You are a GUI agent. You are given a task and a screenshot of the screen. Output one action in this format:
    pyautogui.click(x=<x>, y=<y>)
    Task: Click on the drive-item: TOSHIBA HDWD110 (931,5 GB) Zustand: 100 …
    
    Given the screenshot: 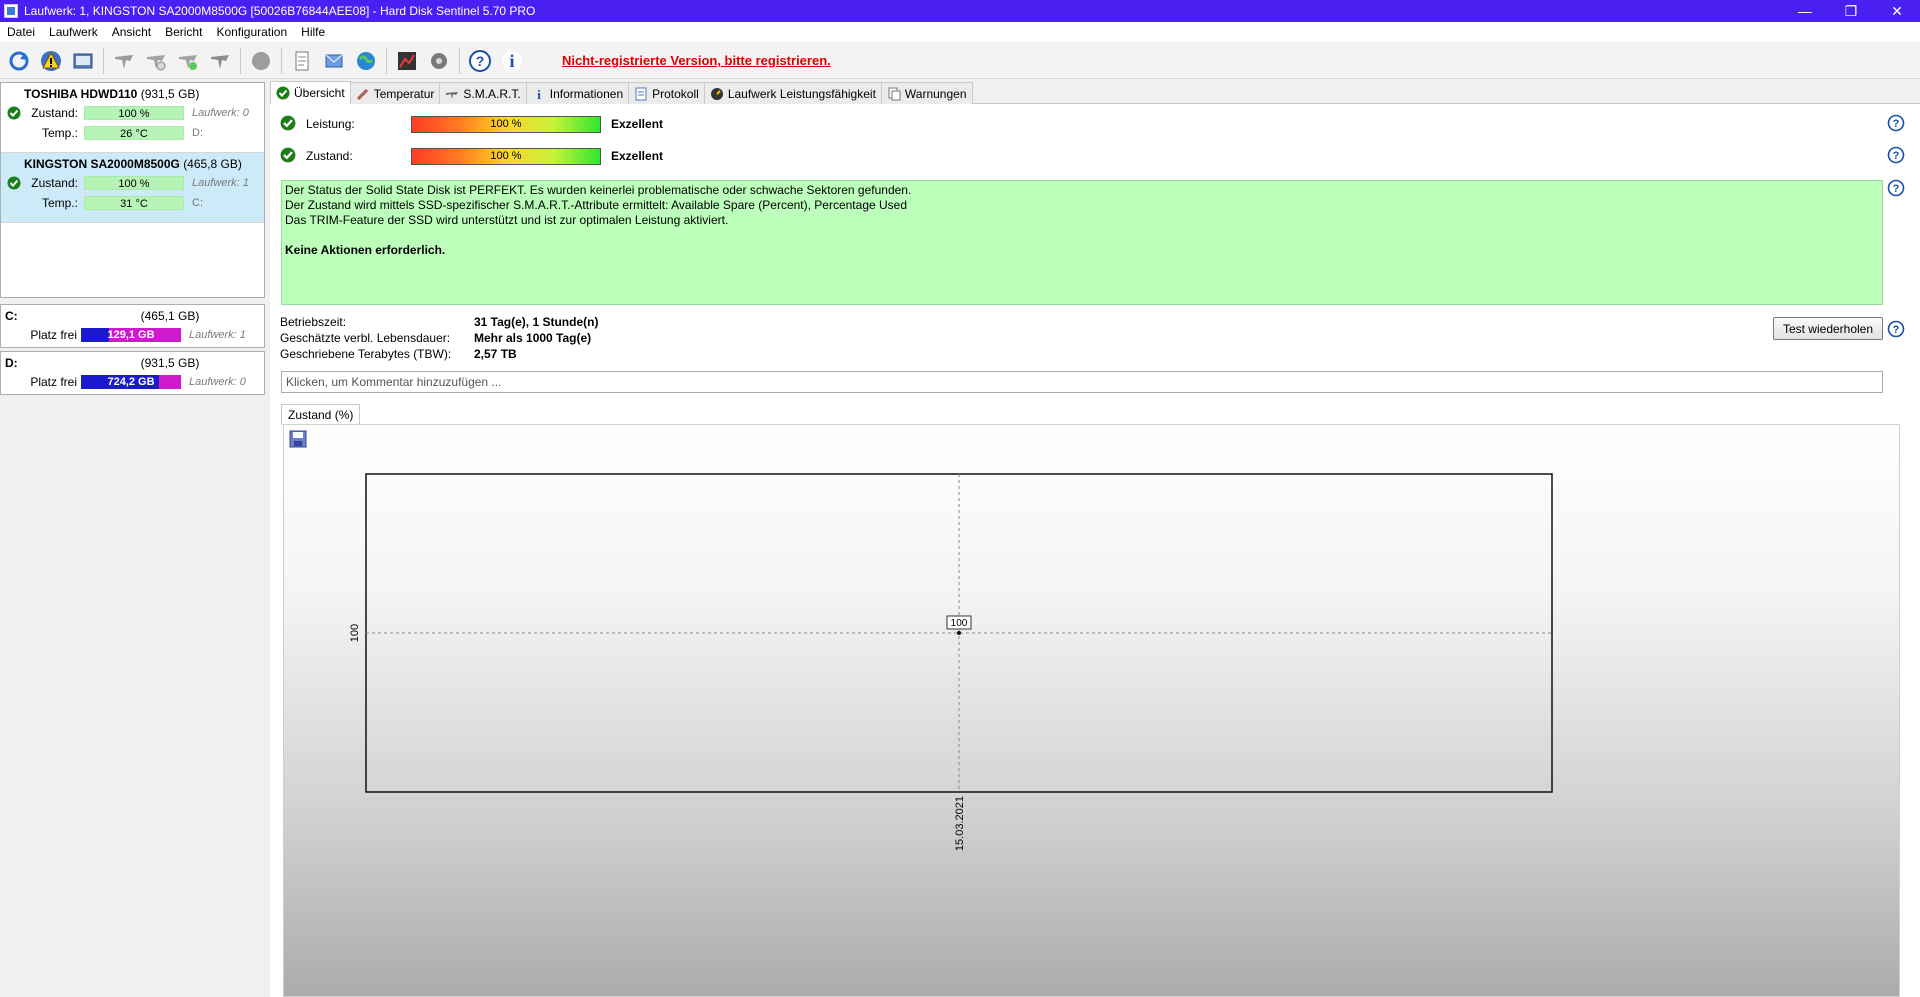 What is the action you would take?
    pyautogui.click(x=132, y=118)
    